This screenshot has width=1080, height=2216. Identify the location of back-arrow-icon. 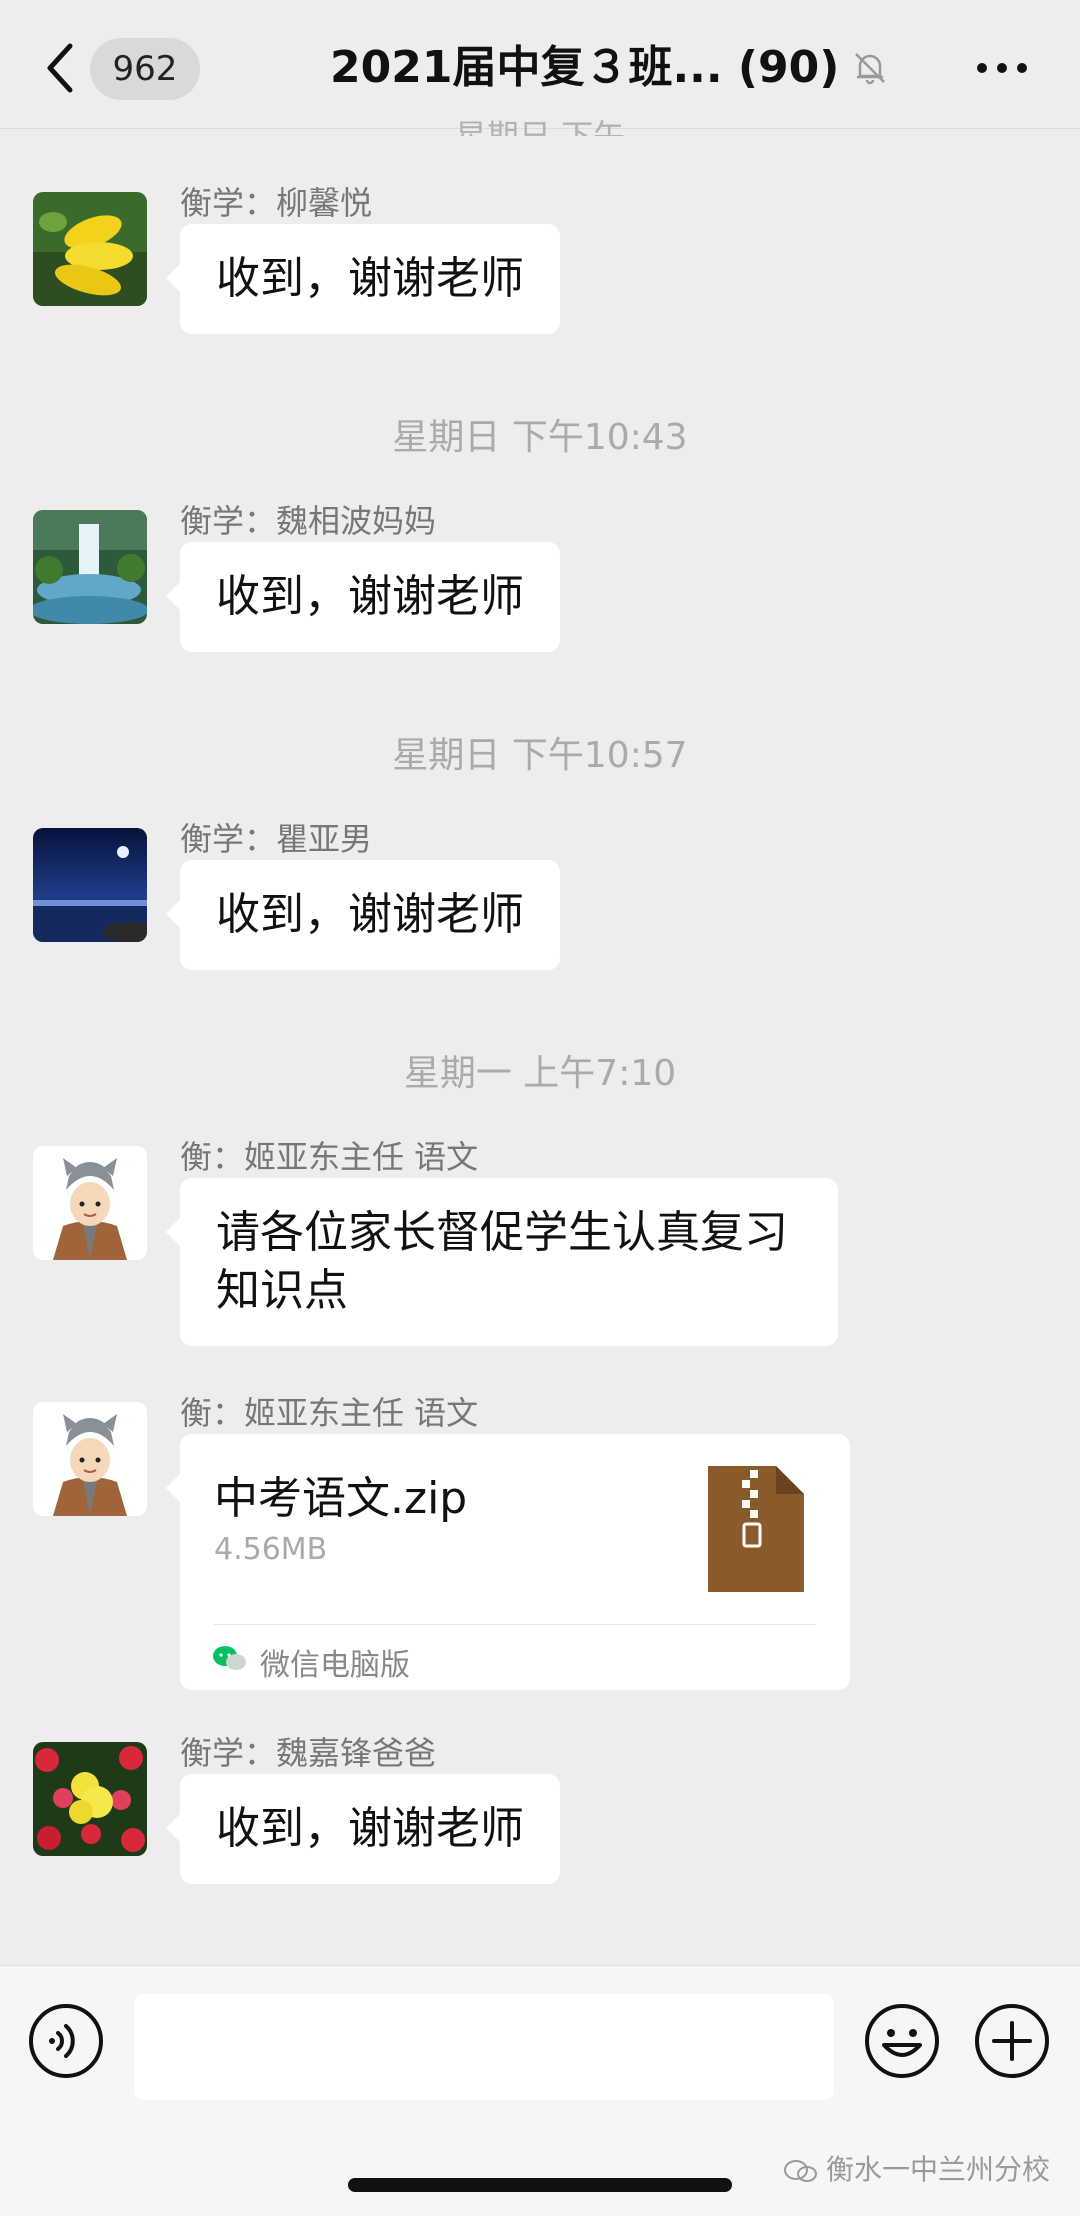
(60, 68).